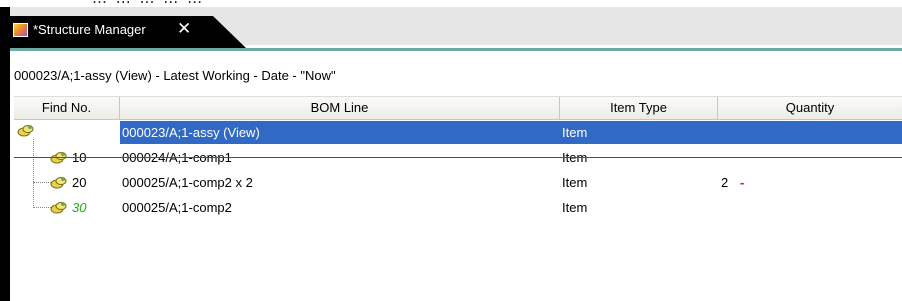 The image size is (902, 301). Describe the element at coordinates (340, 108) in the screenshot. I see `column-header-bom-line: BOM Line` at that location.